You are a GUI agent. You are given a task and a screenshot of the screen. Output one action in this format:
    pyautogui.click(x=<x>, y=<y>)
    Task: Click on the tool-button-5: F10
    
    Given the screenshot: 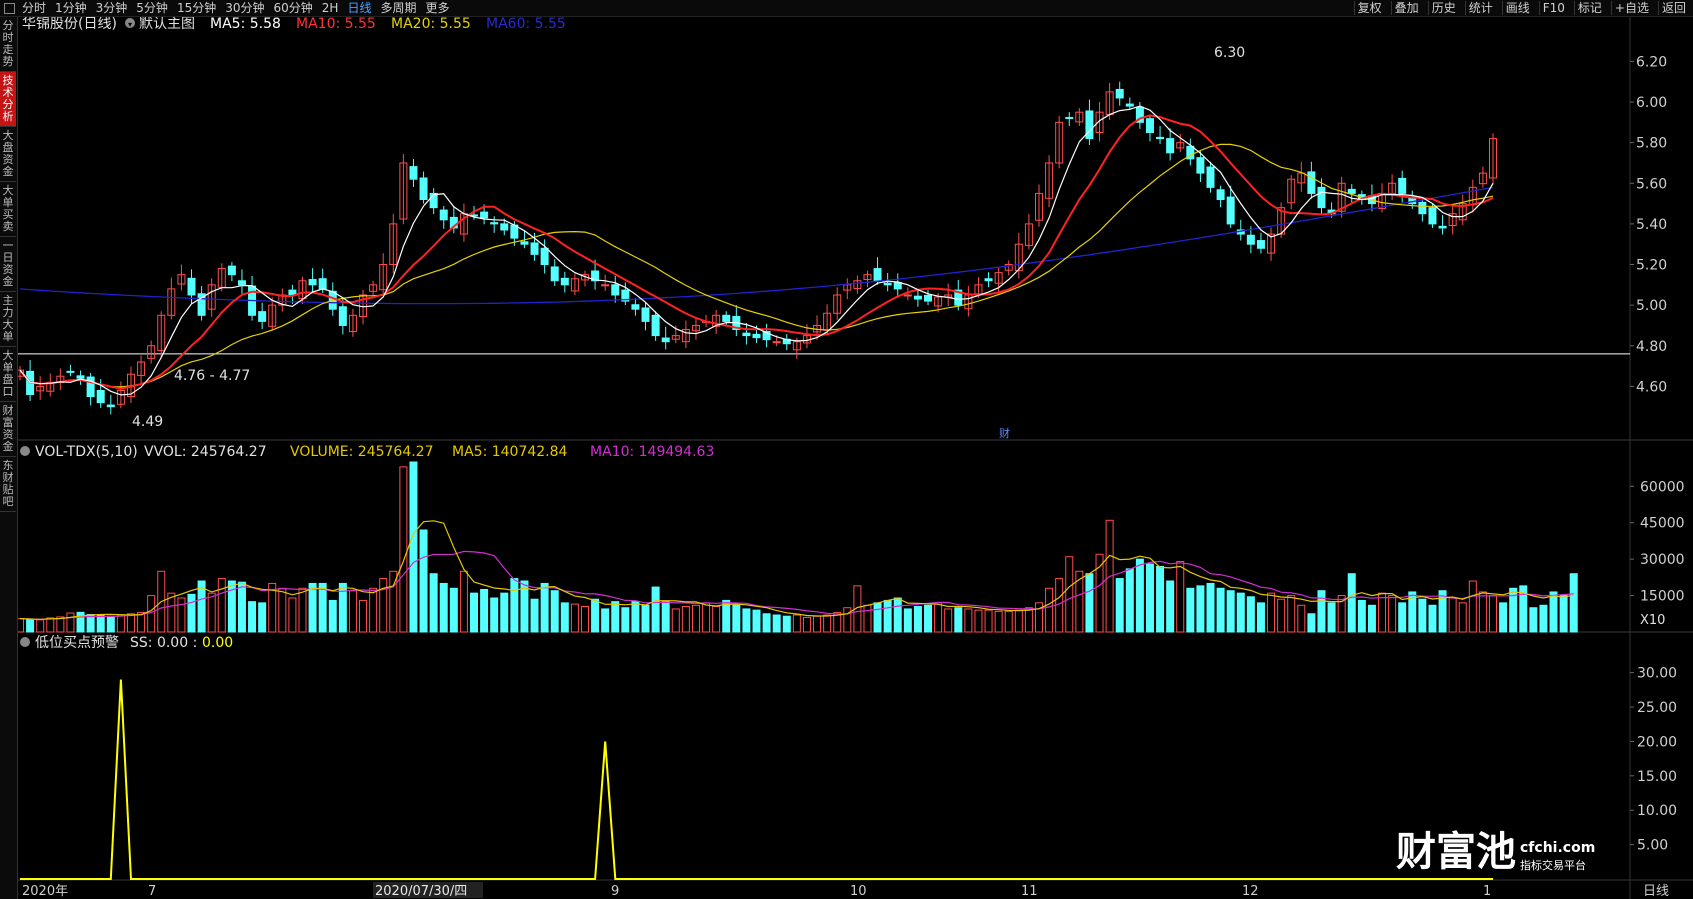 What is the action you would take?
    pyautogui.click(x=1553, y=8)
    